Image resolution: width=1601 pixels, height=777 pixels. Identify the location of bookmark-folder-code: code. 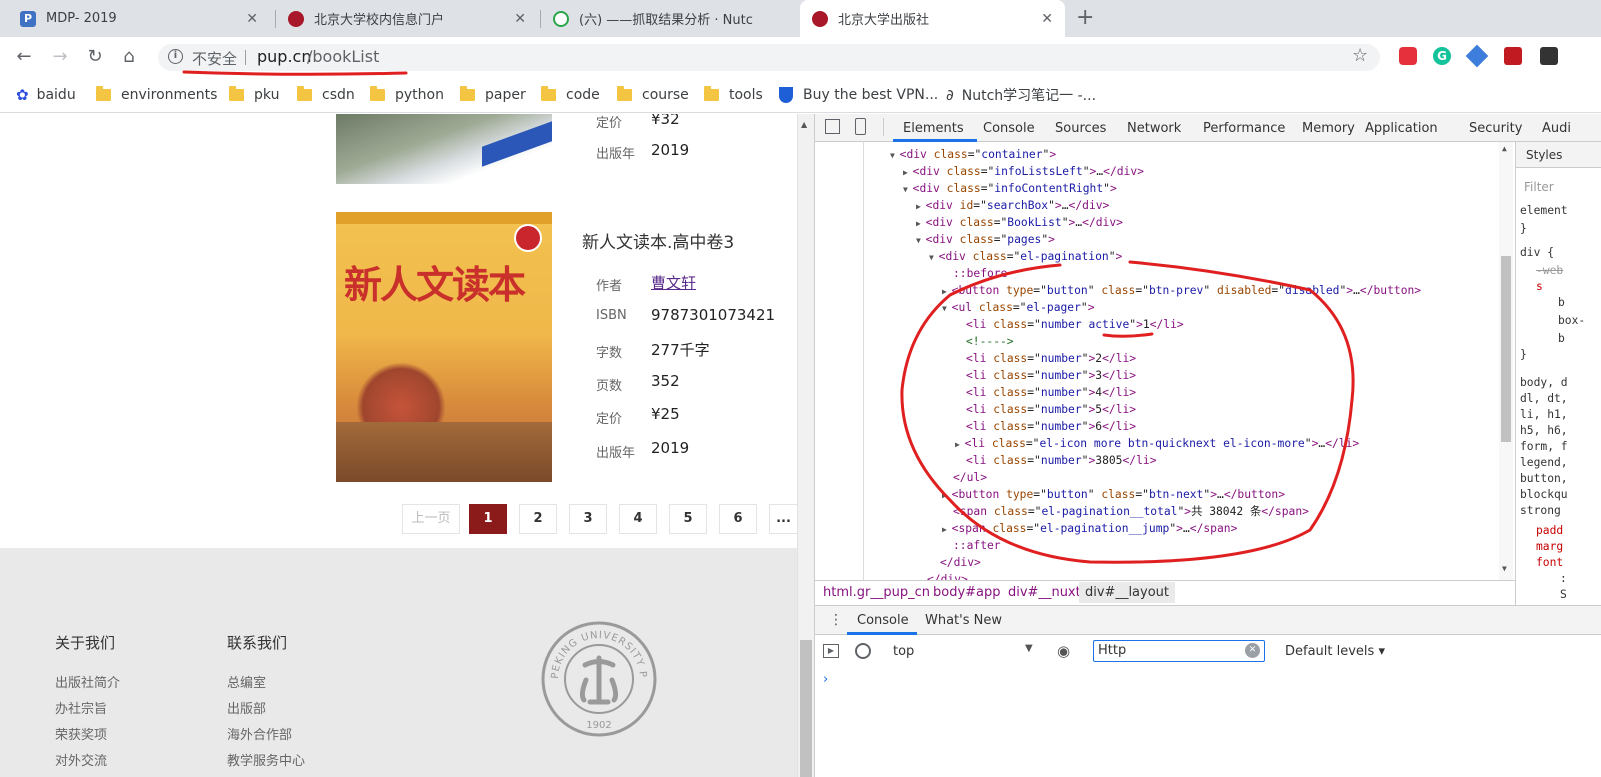
(570, 95).